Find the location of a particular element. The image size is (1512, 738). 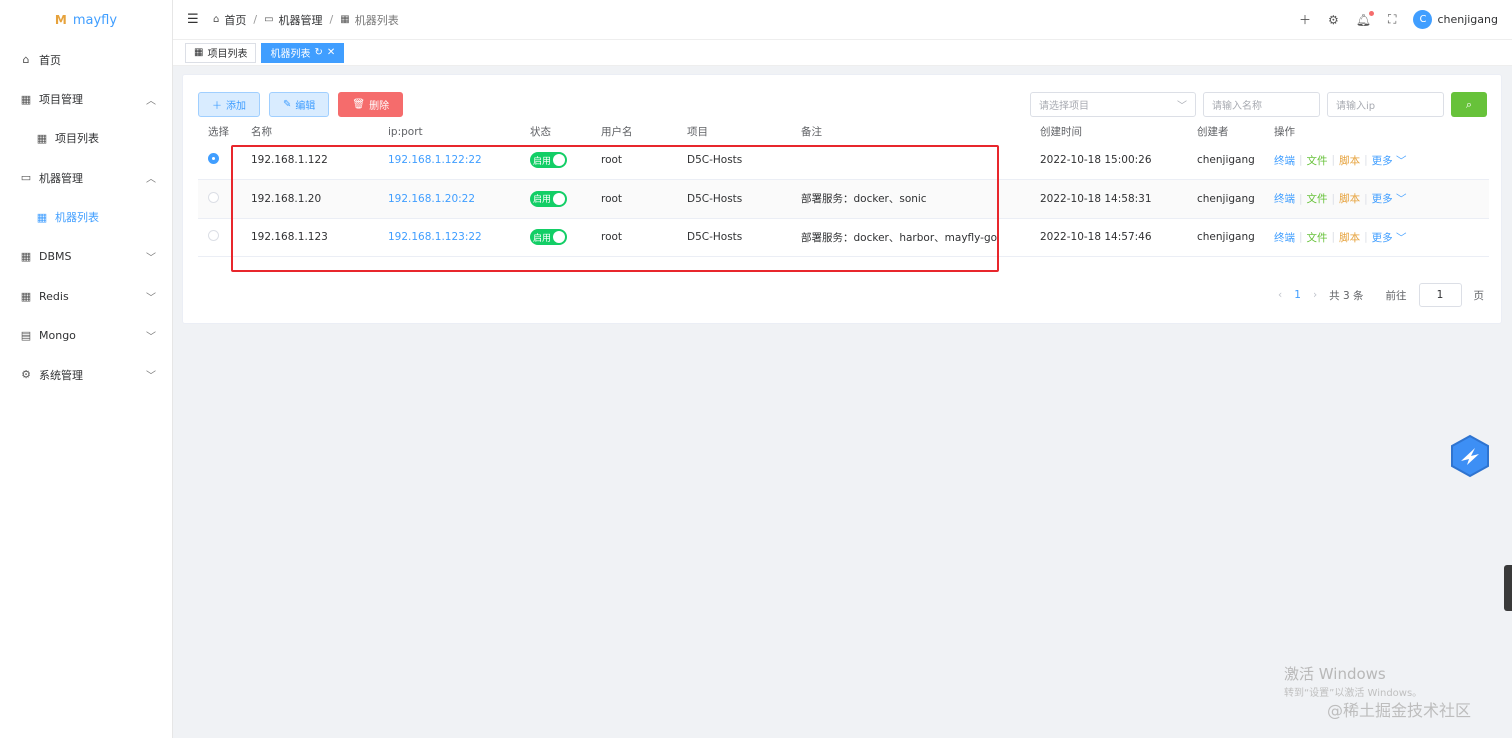

search-button: ⌕ is located at coordinates (1469, 104).